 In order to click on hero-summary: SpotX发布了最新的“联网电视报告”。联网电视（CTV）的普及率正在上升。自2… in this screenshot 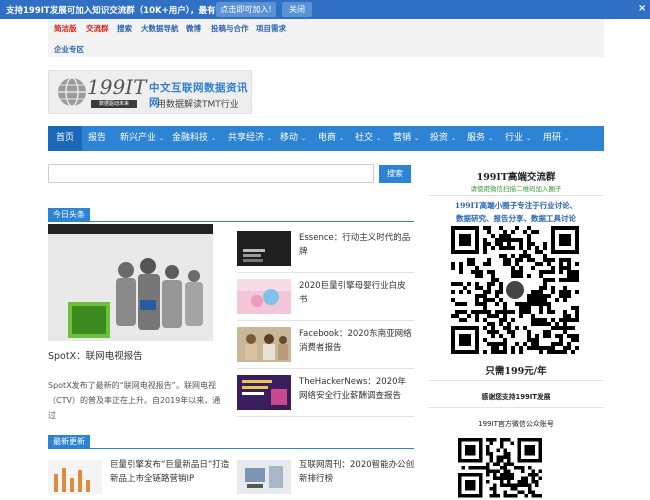, I will do `click(134, 400)`.